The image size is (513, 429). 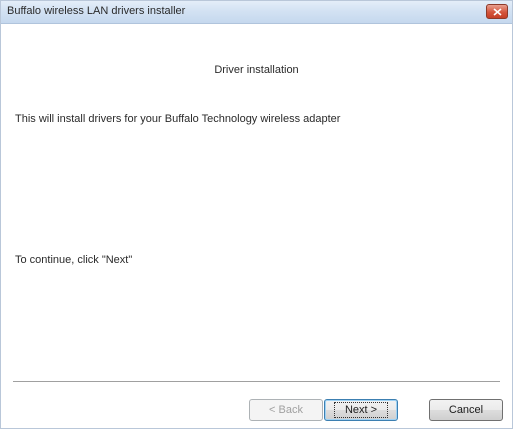 I want to click on cancel-button-label: Cancel, so click(x=466, y=410).